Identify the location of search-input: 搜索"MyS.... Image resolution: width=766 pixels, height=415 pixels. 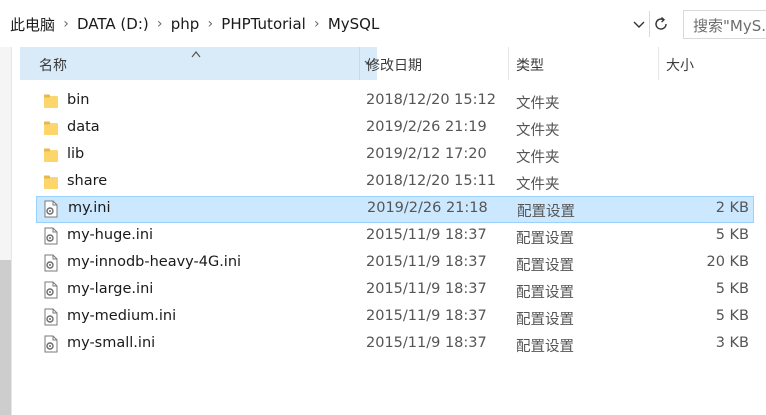
(724, 24).